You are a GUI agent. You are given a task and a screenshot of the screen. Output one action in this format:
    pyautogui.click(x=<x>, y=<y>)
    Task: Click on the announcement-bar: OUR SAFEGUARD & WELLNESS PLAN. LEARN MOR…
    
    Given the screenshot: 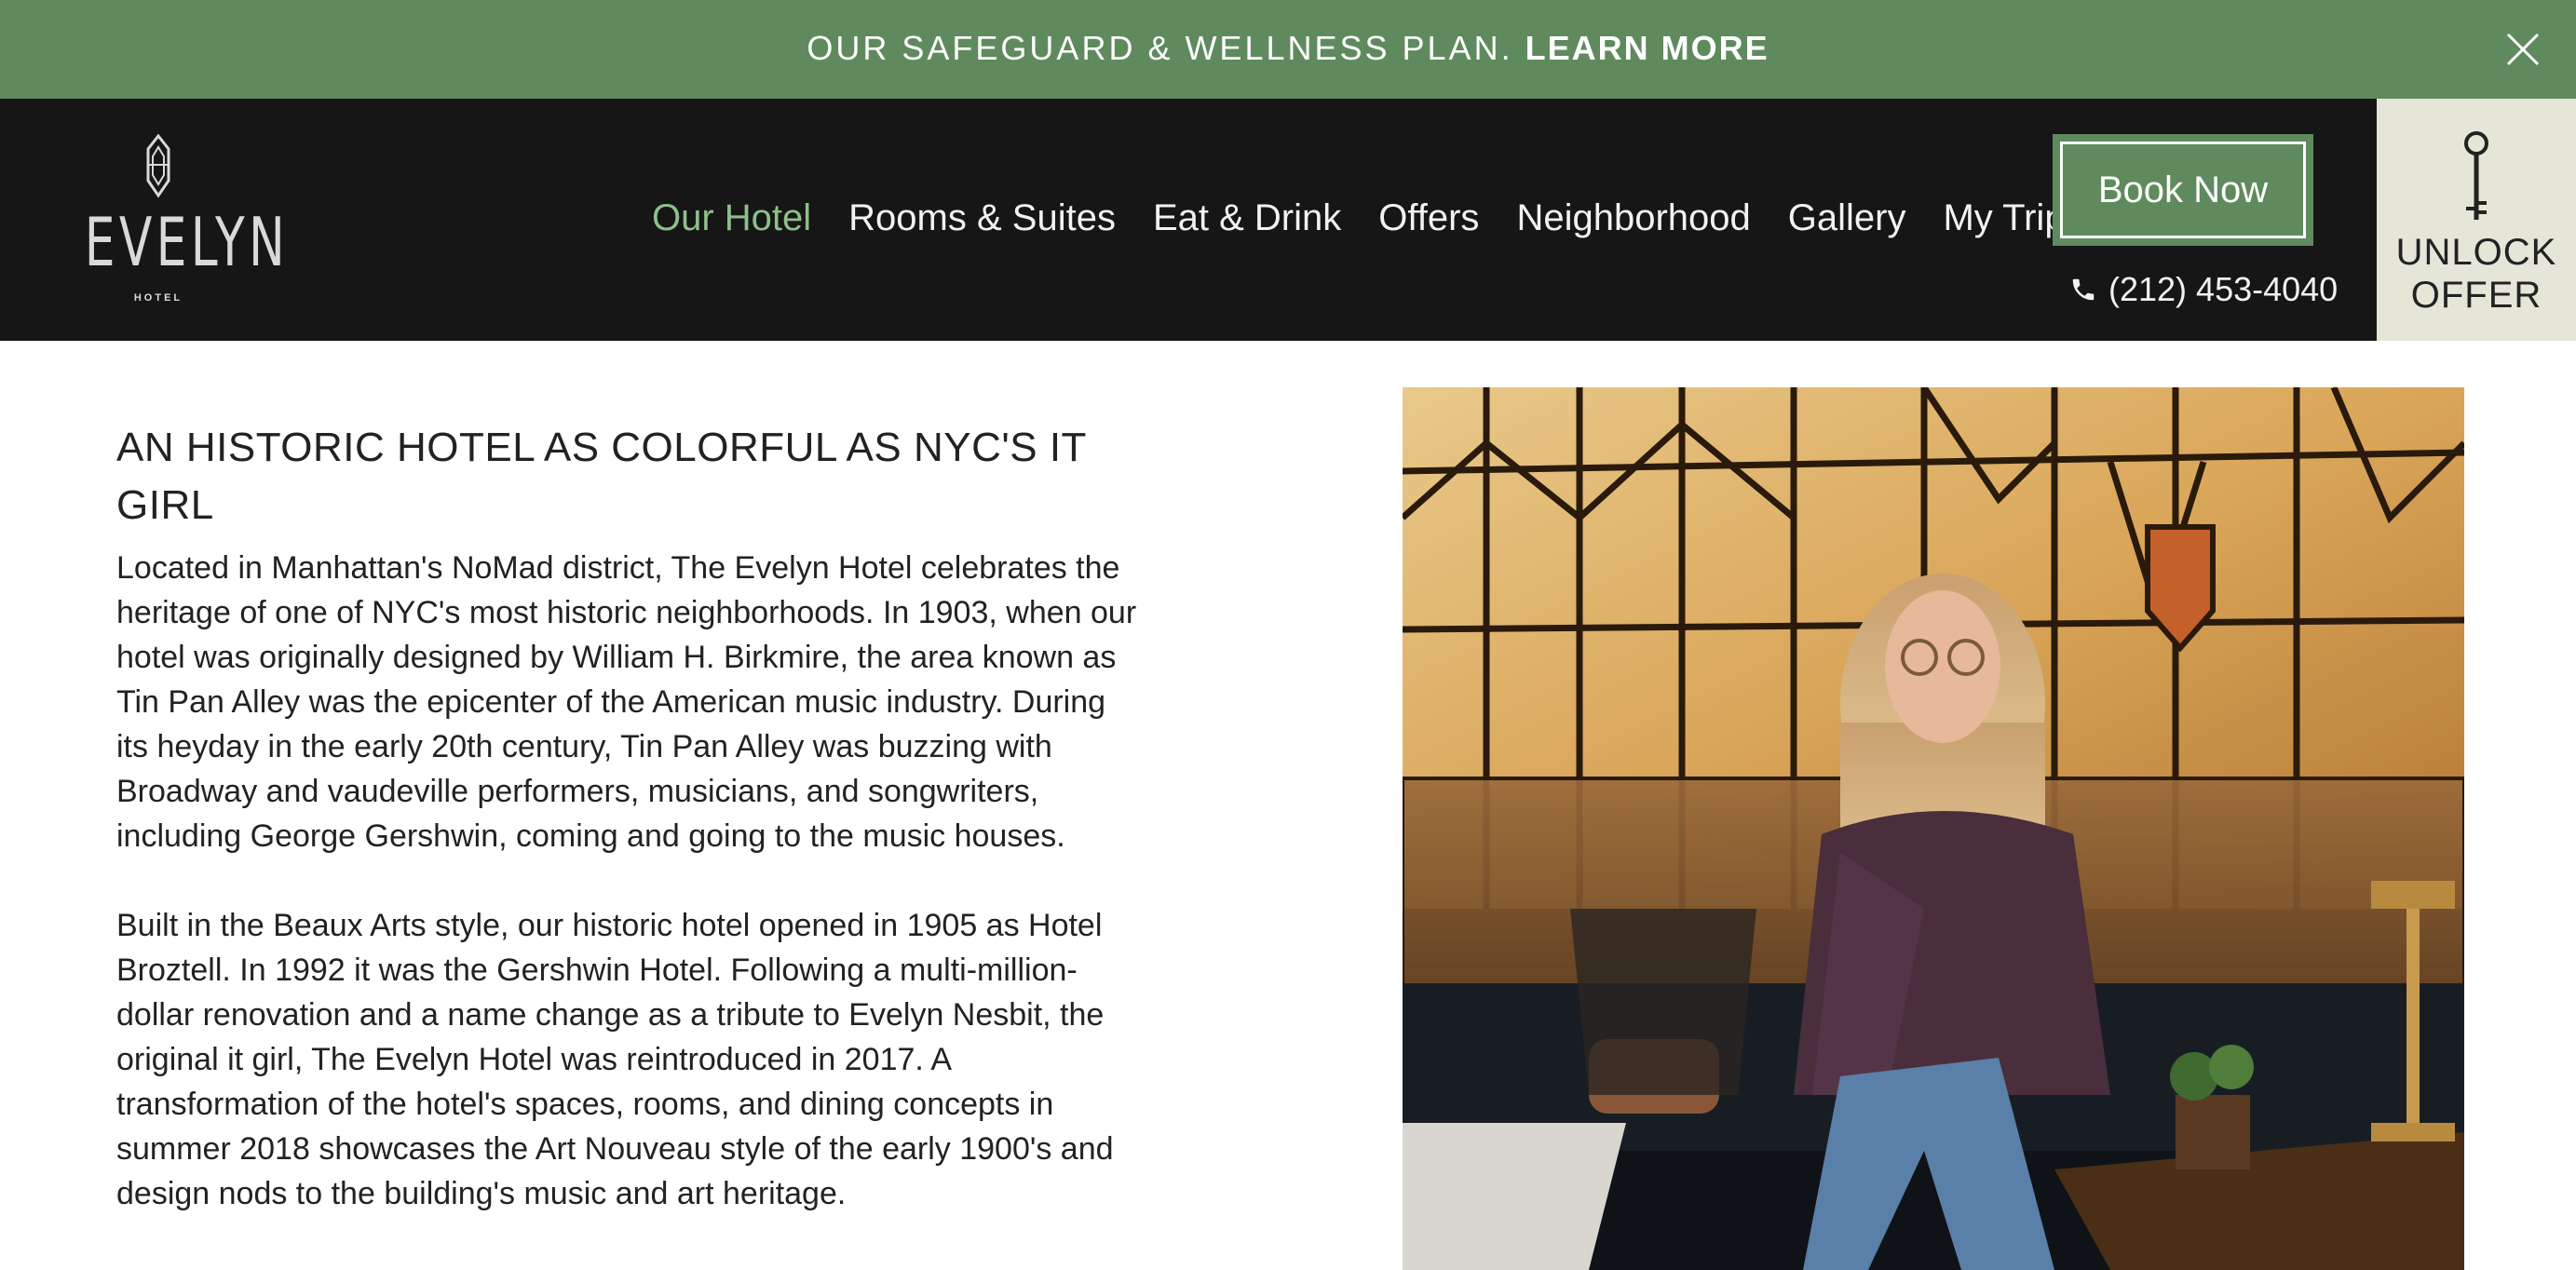 What is the action you would take?
    pyautogui.click(x=1288, y=49)
    